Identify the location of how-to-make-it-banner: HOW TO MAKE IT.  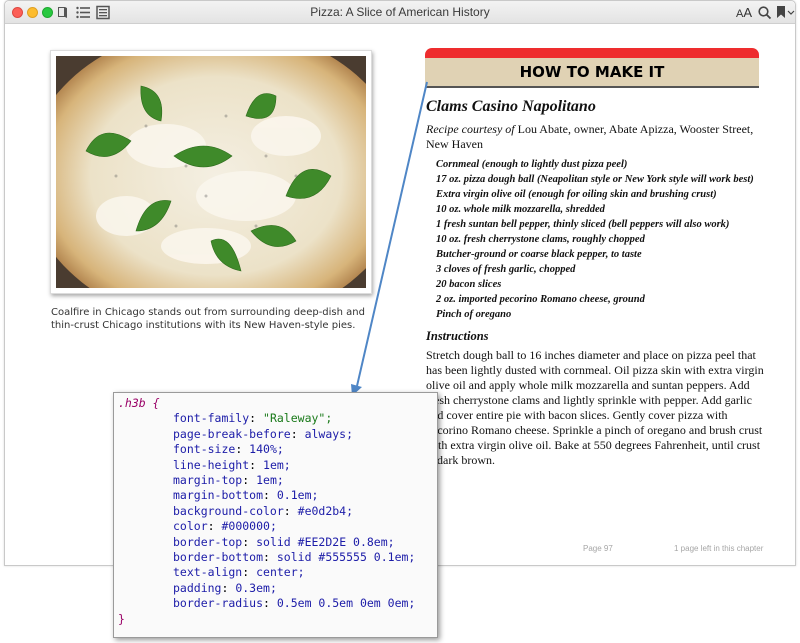
(592, 68).